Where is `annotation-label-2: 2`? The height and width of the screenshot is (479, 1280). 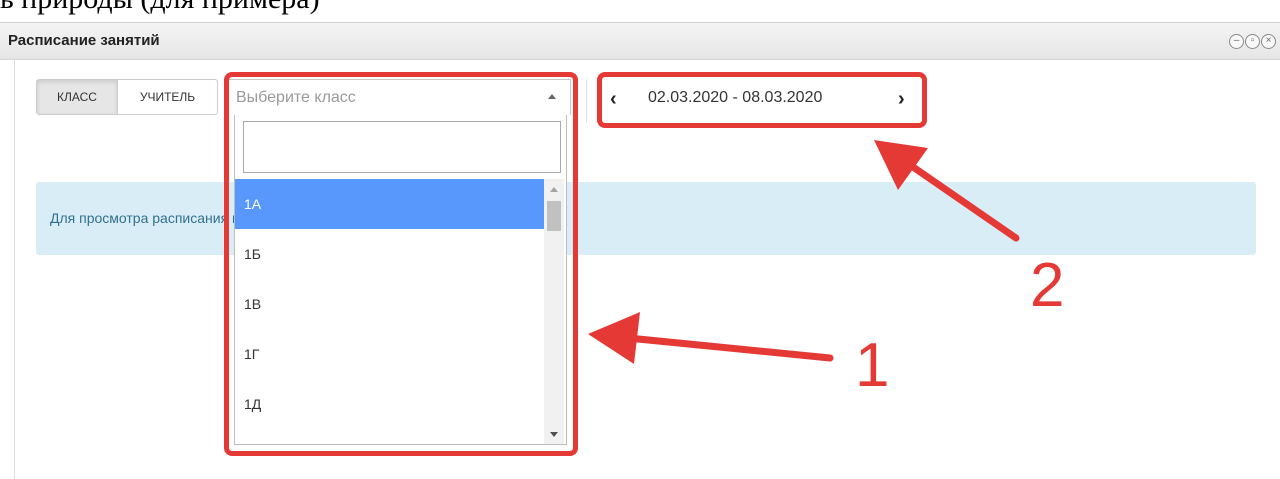 annotation-label-2: 2 is located at coordinates (1047, 285).